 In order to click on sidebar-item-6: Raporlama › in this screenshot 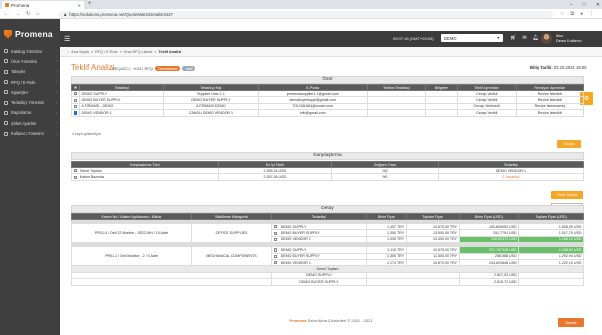, I will do `click(30, 113)`.